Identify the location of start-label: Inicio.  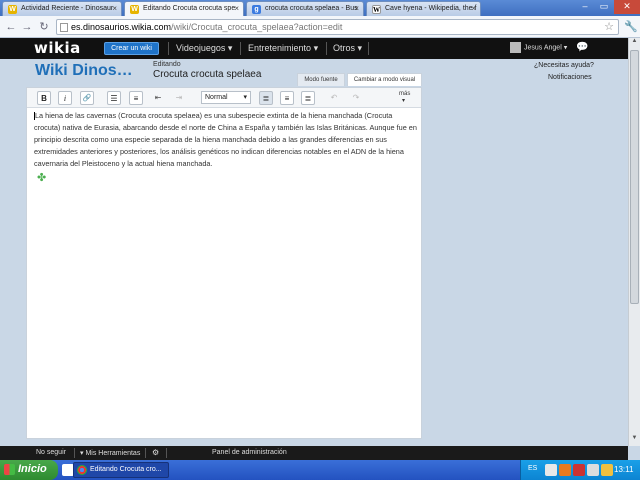
(32, 469).